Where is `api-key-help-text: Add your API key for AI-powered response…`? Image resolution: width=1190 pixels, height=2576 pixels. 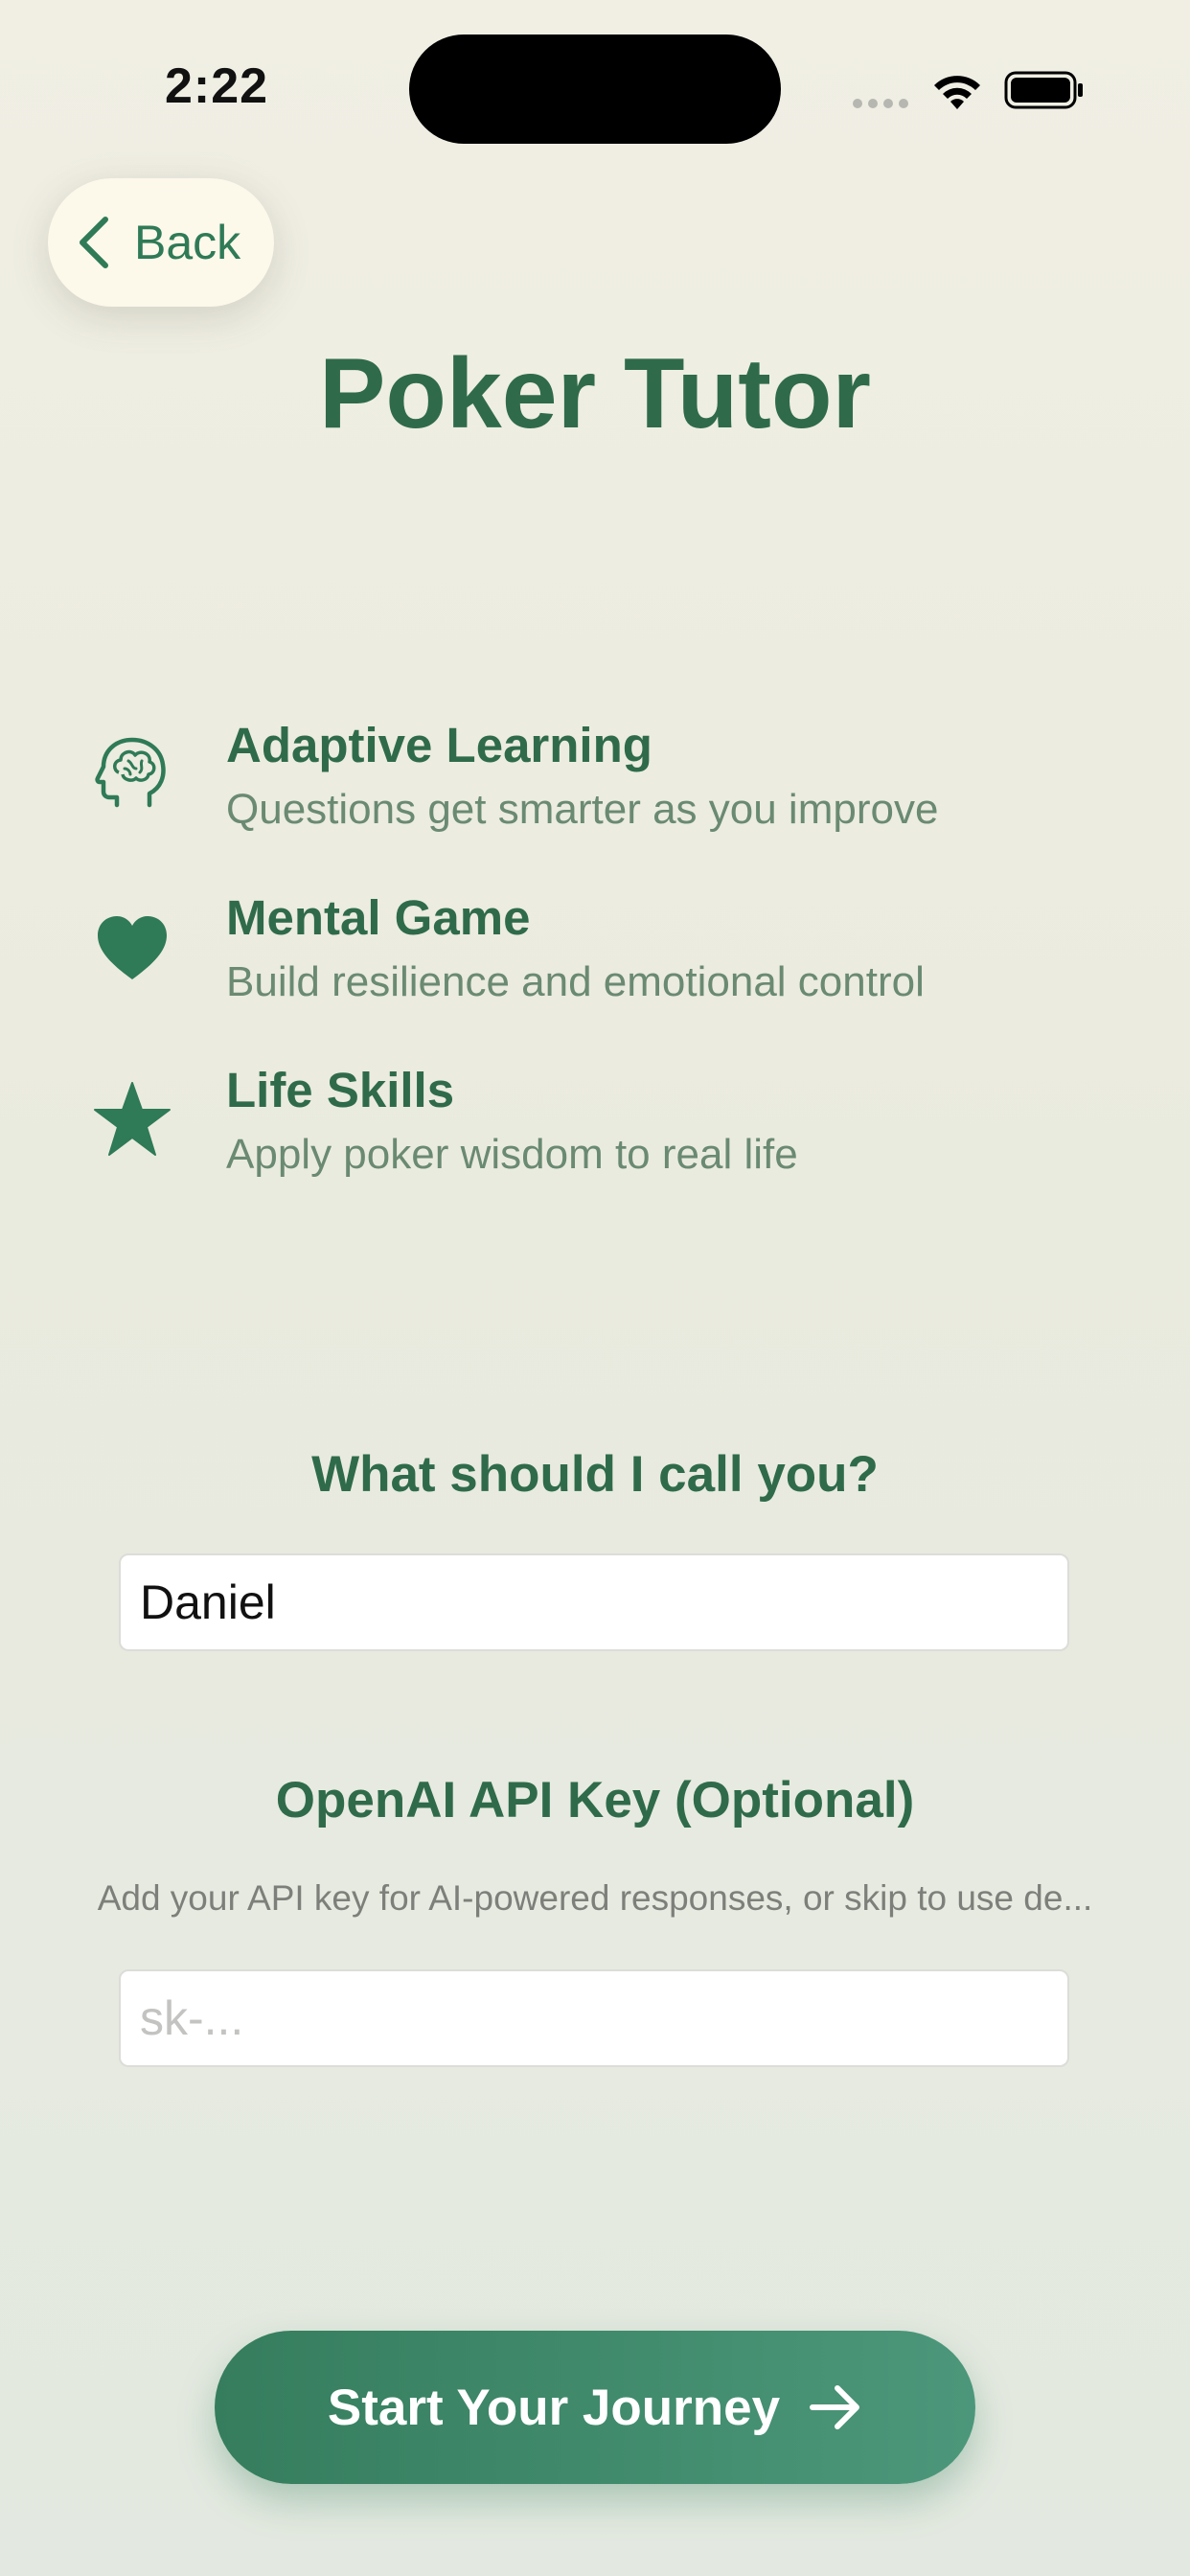 api-key-help-text: Add your API key for AI-powered response… is located at coordinates (595, 1898).